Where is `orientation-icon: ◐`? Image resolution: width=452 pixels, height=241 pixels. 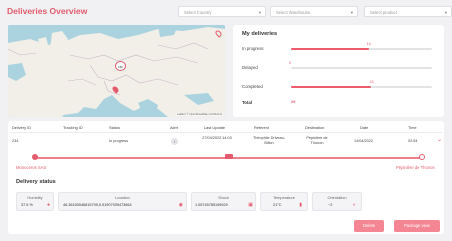 orientation-icon: ◐ is located at coordinates (354, 205).